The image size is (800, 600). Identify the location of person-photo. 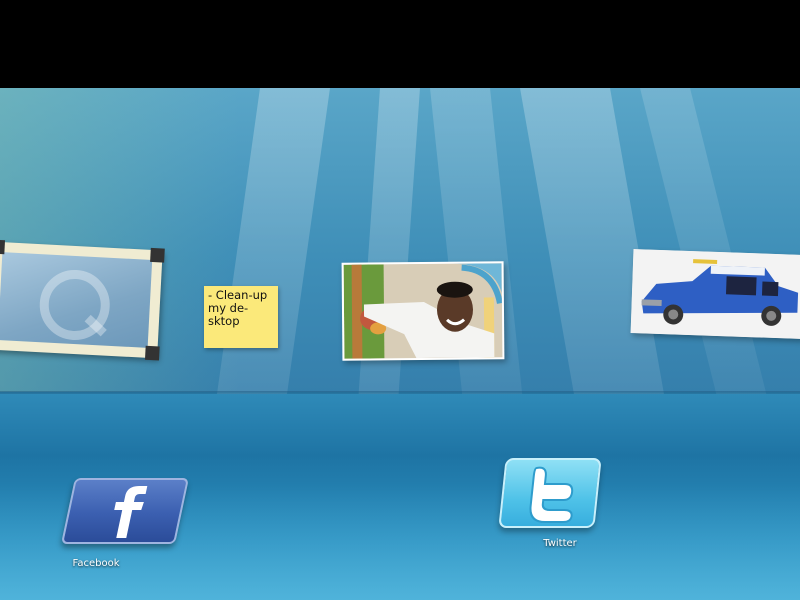
(423, 311).